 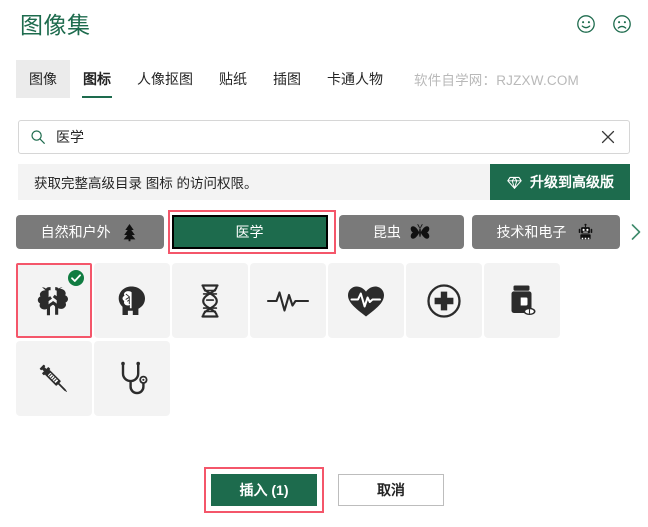 I want to click on category-chip-insects: 昆虫, so click(x=401, y=232).